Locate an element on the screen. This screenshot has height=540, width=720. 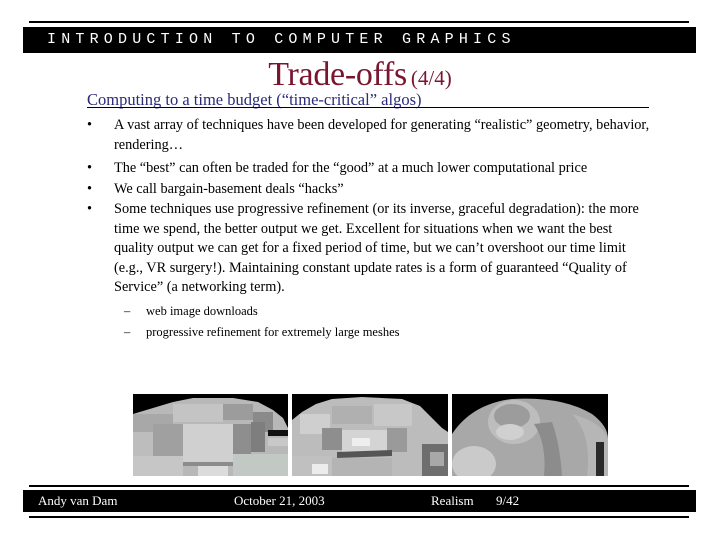
footer-topic: Realism is located at coordinates (452, 500).